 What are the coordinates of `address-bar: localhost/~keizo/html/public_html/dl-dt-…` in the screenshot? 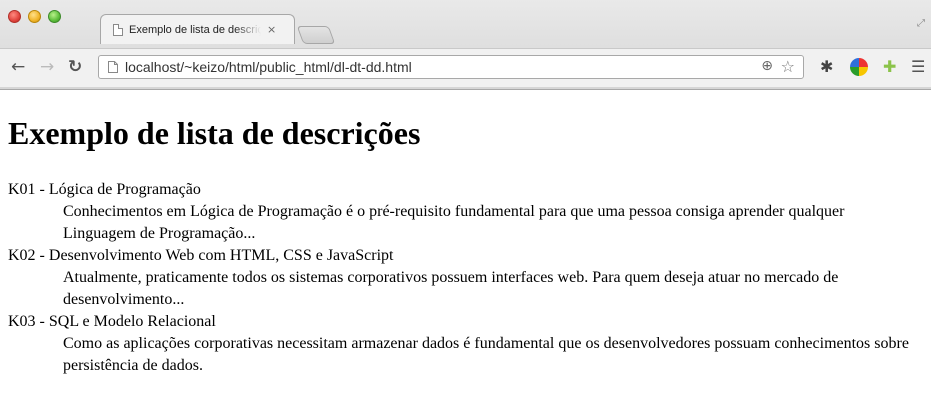 It's located at (451, 67).